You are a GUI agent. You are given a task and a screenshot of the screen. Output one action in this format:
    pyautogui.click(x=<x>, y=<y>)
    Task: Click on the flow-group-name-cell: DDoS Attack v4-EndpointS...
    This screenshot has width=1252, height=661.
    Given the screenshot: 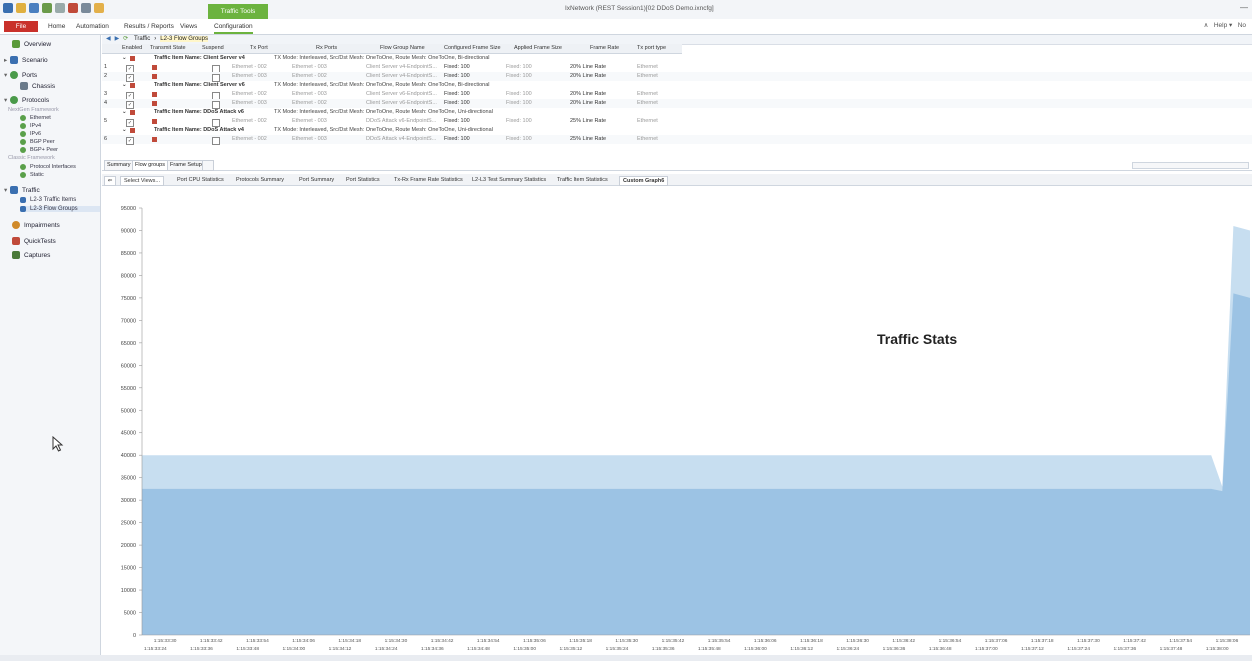 What is the action you would take?
    pyautogui.click(x=401, y=139)
    